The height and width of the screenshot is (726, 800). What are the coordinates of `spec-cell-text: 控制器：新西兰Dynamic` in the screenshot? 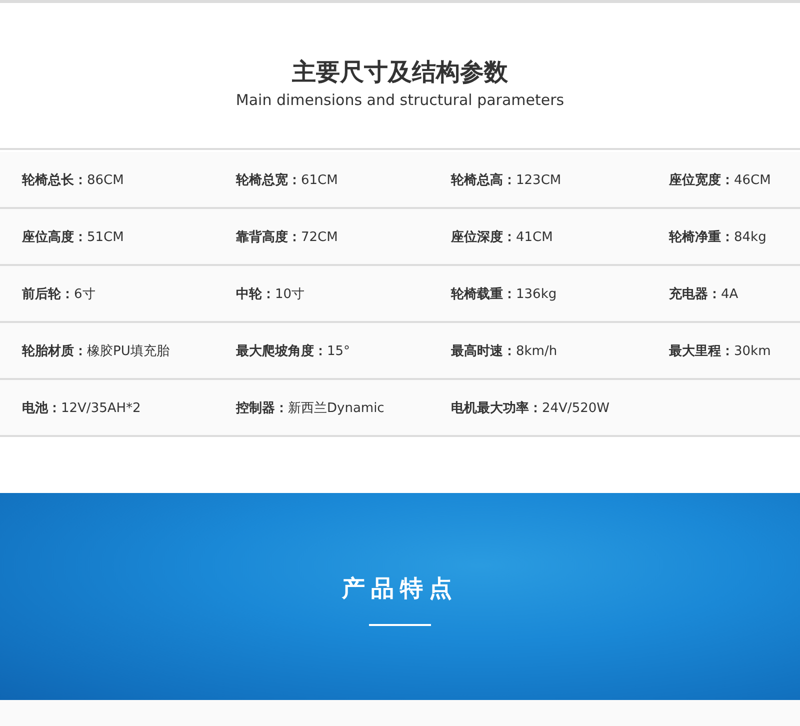 It's located at (311, 408).